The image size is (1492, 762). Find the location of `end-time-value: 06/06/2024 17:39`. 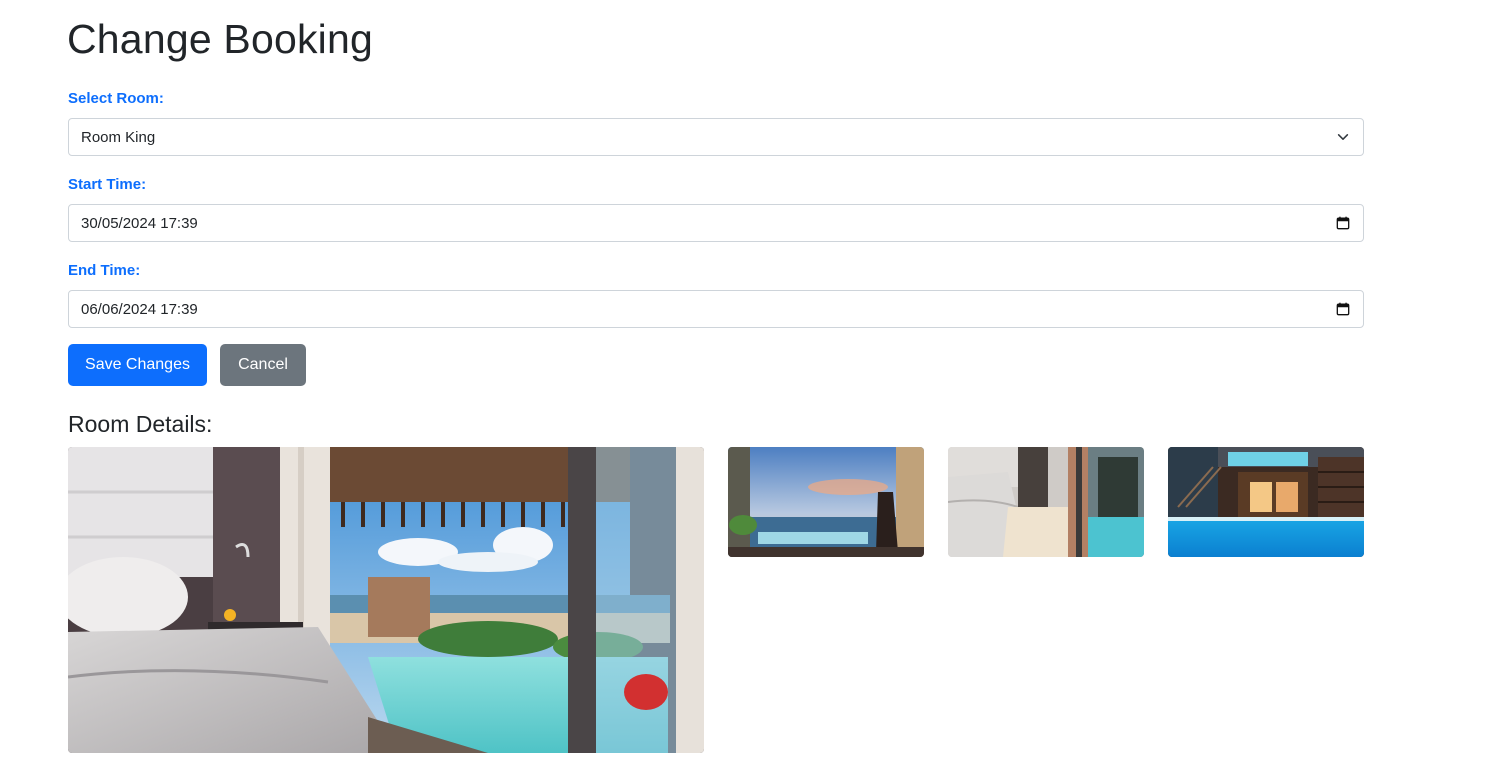

end-time-value: 06/06/2024 17:39 is located at coordinates (139, 309).